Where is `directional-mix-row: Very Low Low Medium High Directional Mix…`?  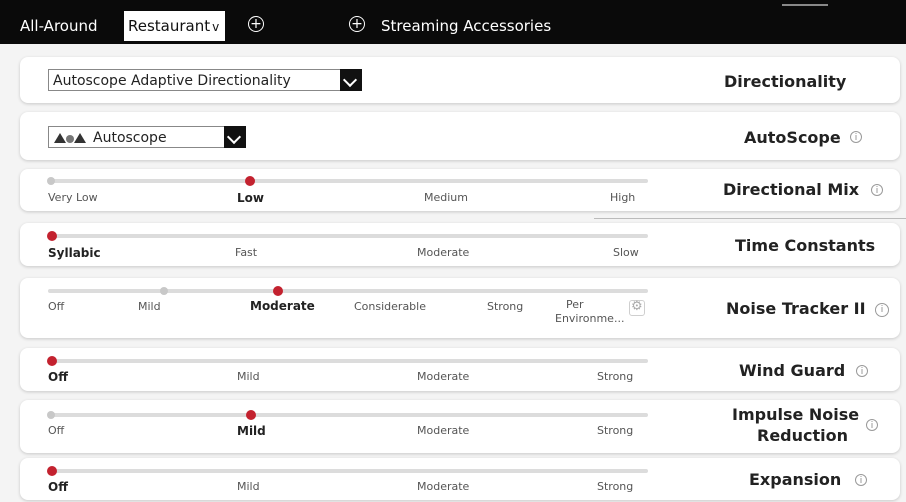 directional-mix-row: Very Low Low Medium High Directional Mix… is located at coordinates (460, 190).